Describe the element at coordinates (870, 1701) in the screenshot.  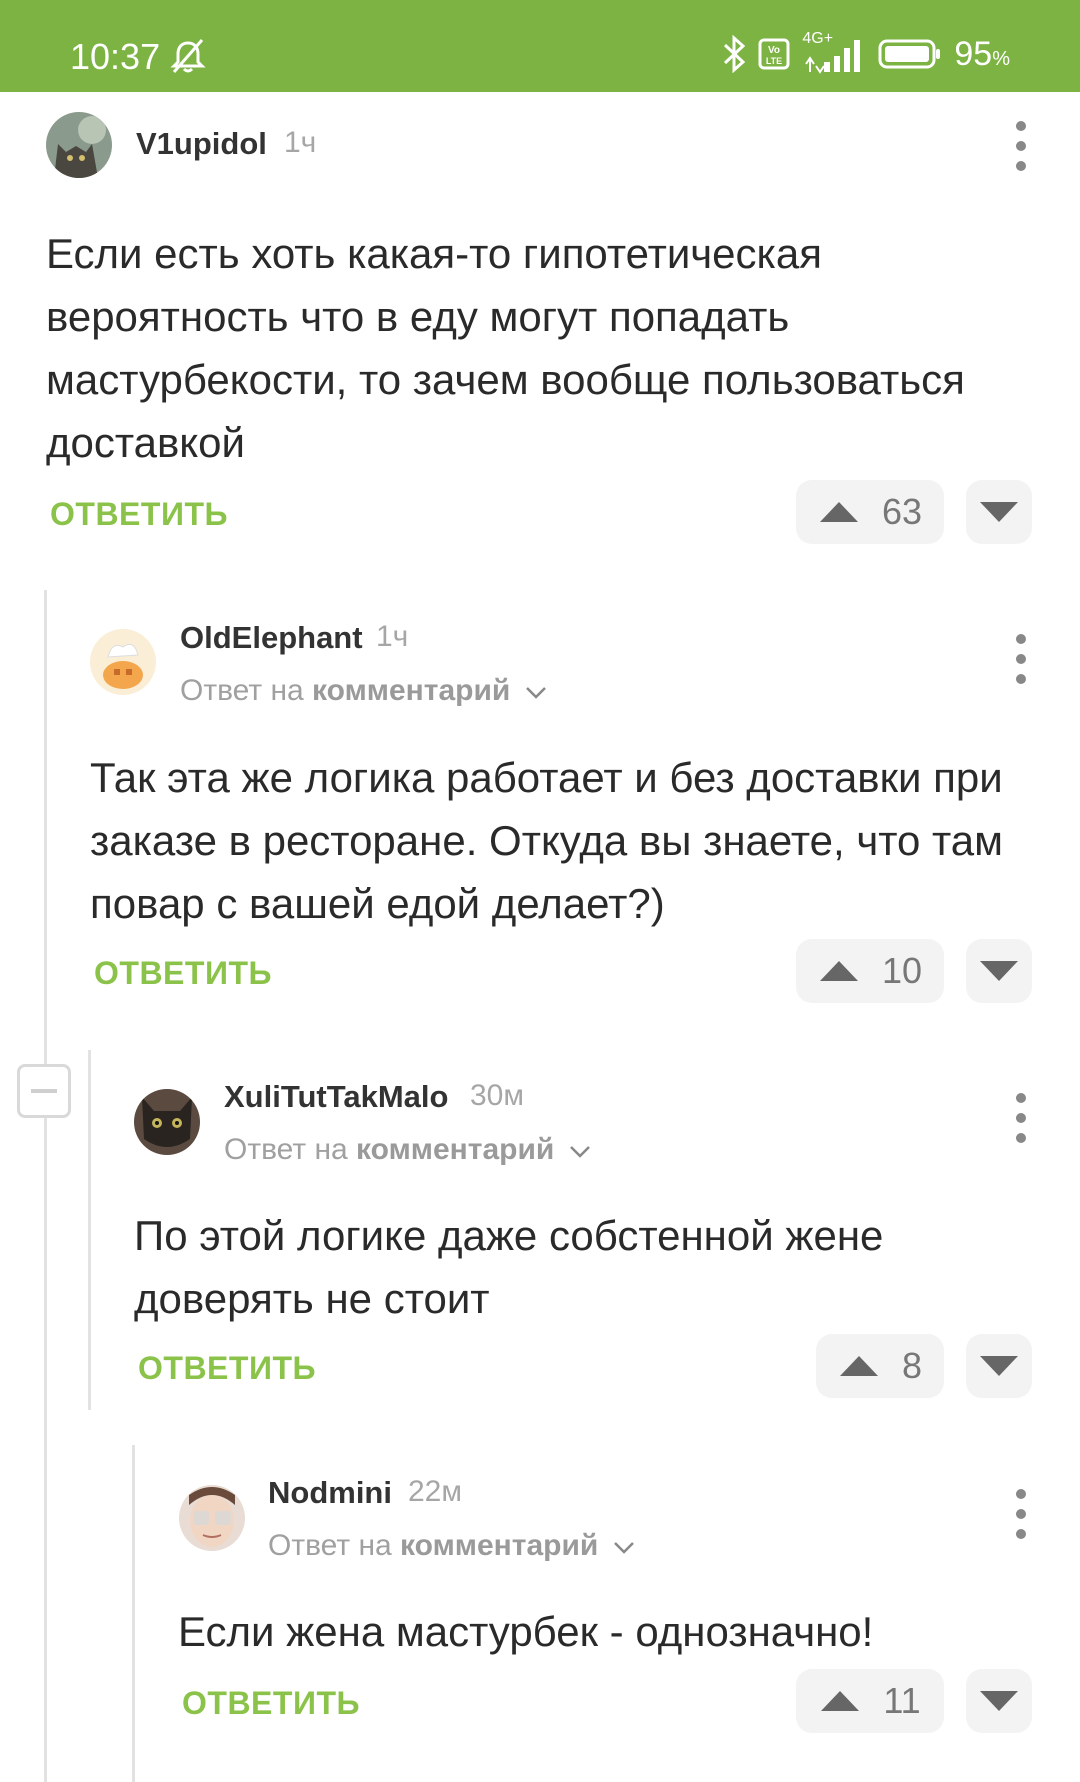
I see `upvote-button: 11` at that location.